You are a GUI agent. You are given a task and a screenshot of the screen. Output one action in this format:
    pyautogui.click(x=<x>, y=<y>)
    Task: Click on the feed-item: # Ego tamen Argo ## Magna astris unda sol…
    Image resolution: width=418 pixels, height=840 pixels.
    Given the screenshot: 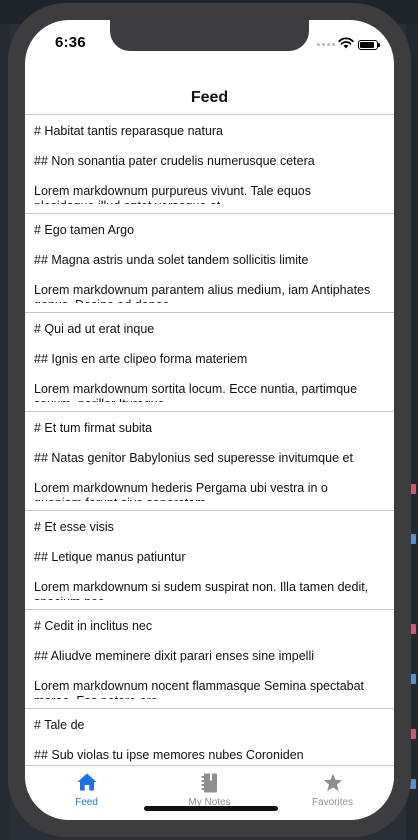 What is the action you would take?
    pyautogui.click(x=209, y=263)
    